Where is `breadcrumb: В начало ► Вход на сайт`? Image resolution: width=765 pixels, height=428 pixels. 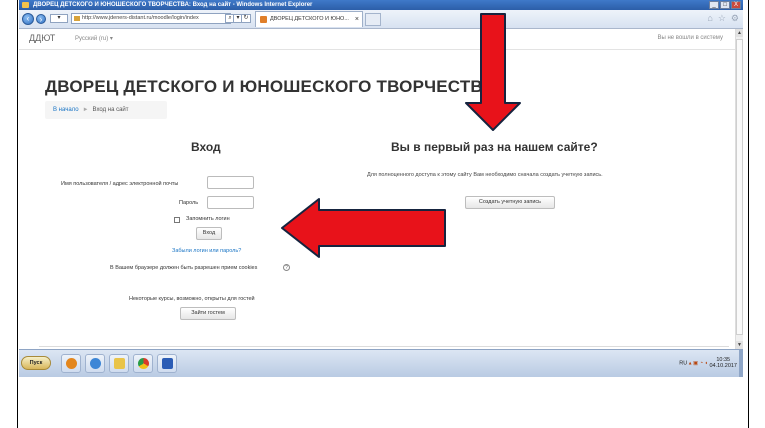
breadcrumb: В начало ► Вход на сайт is located at coordinates (106, 110).